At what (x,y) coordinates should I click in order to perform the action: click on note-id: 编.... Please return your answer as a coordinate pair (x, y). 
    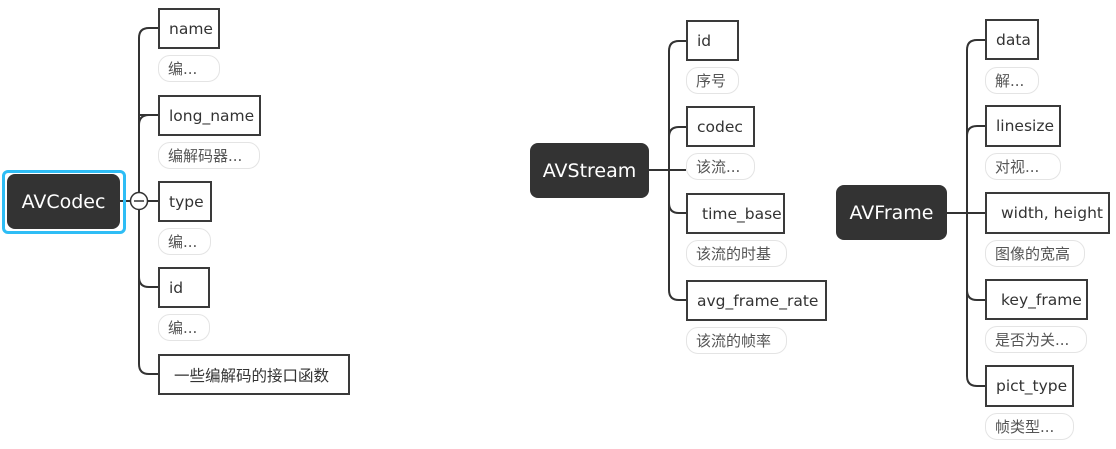
    Looking at the image, I should click on (184, 327).